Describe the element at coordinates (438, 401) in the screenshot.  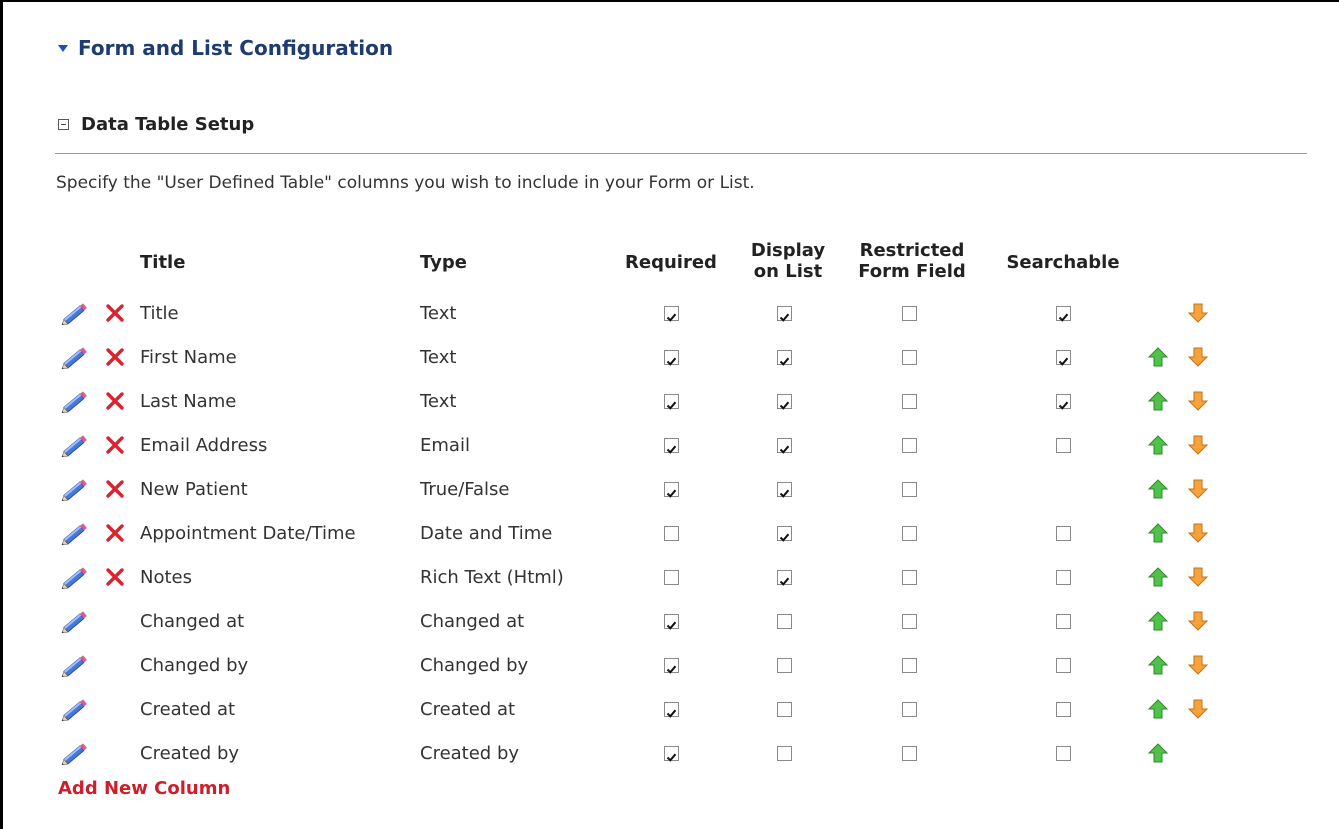
I see `row-type: Text` at that location.